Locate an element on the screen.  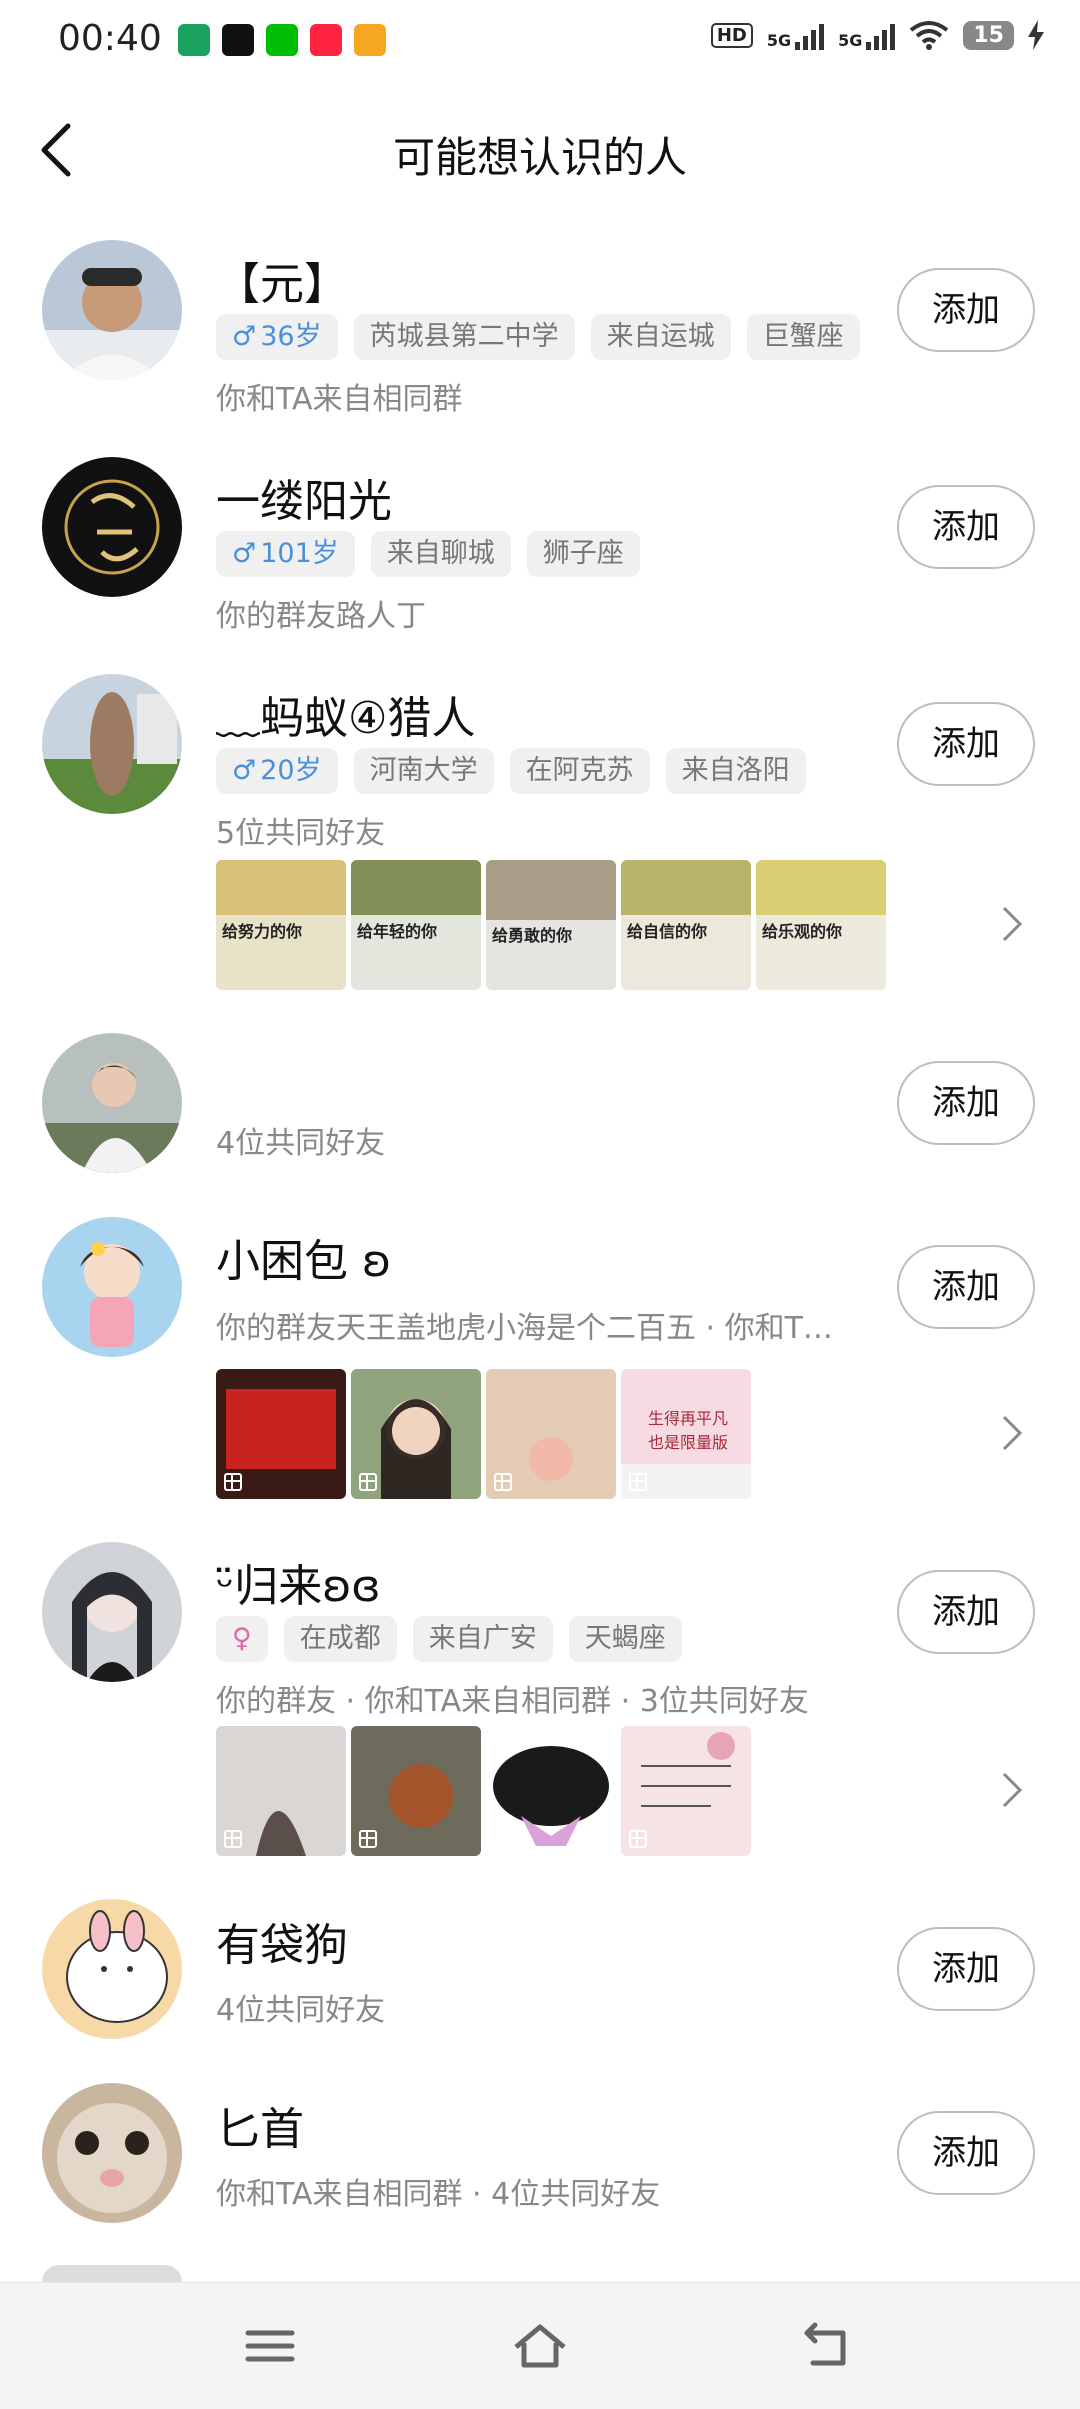
hometown-tag: 来自广安 is located at coordinates (482, 1639).